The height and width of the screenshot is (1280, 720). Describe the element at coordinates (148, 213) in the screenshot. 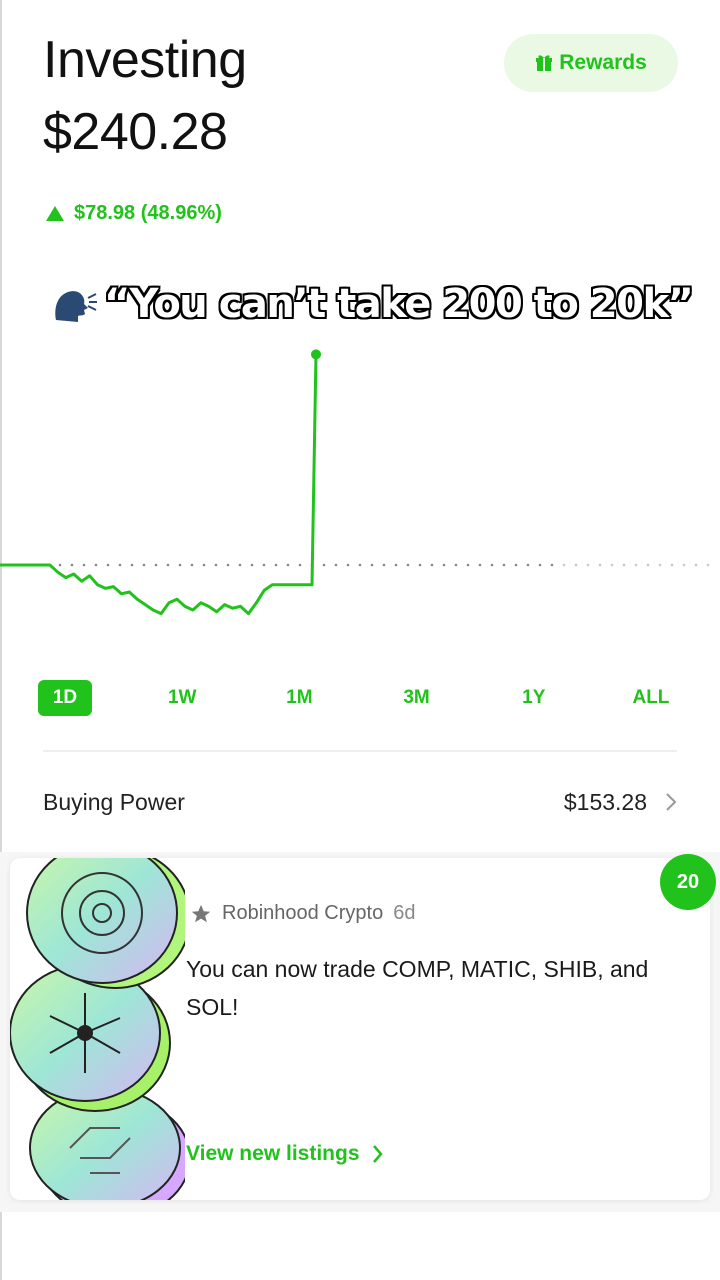

I see `daily-change-text: $78.98 (48.96%)` at that location.